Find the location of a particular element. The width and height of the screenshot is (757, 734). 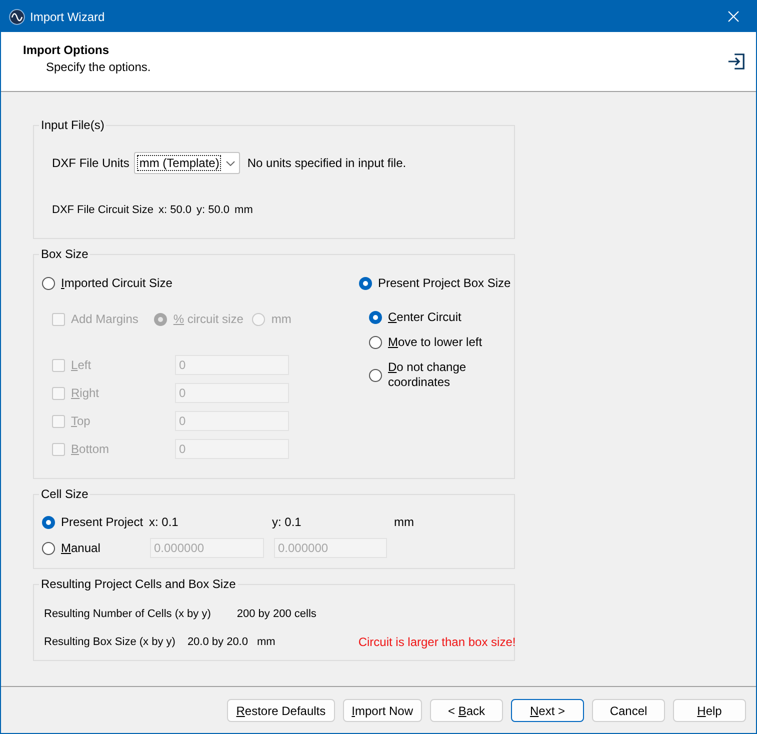

cell-size-y-value: y: 0.1 is located at coordinates (287, 522).